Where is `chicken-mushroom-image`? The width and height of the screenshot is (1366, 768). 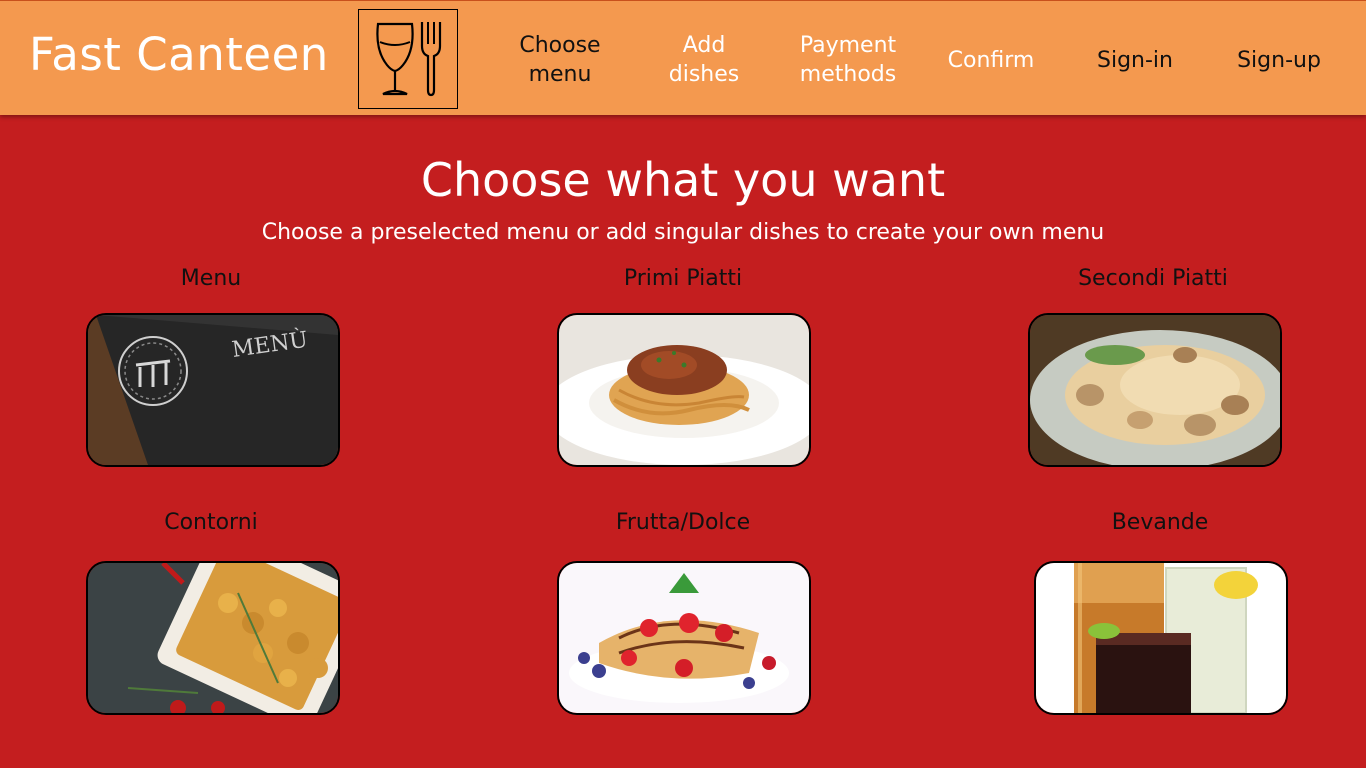
chicken-mushroom-image is located at coordinates (1155, 390).